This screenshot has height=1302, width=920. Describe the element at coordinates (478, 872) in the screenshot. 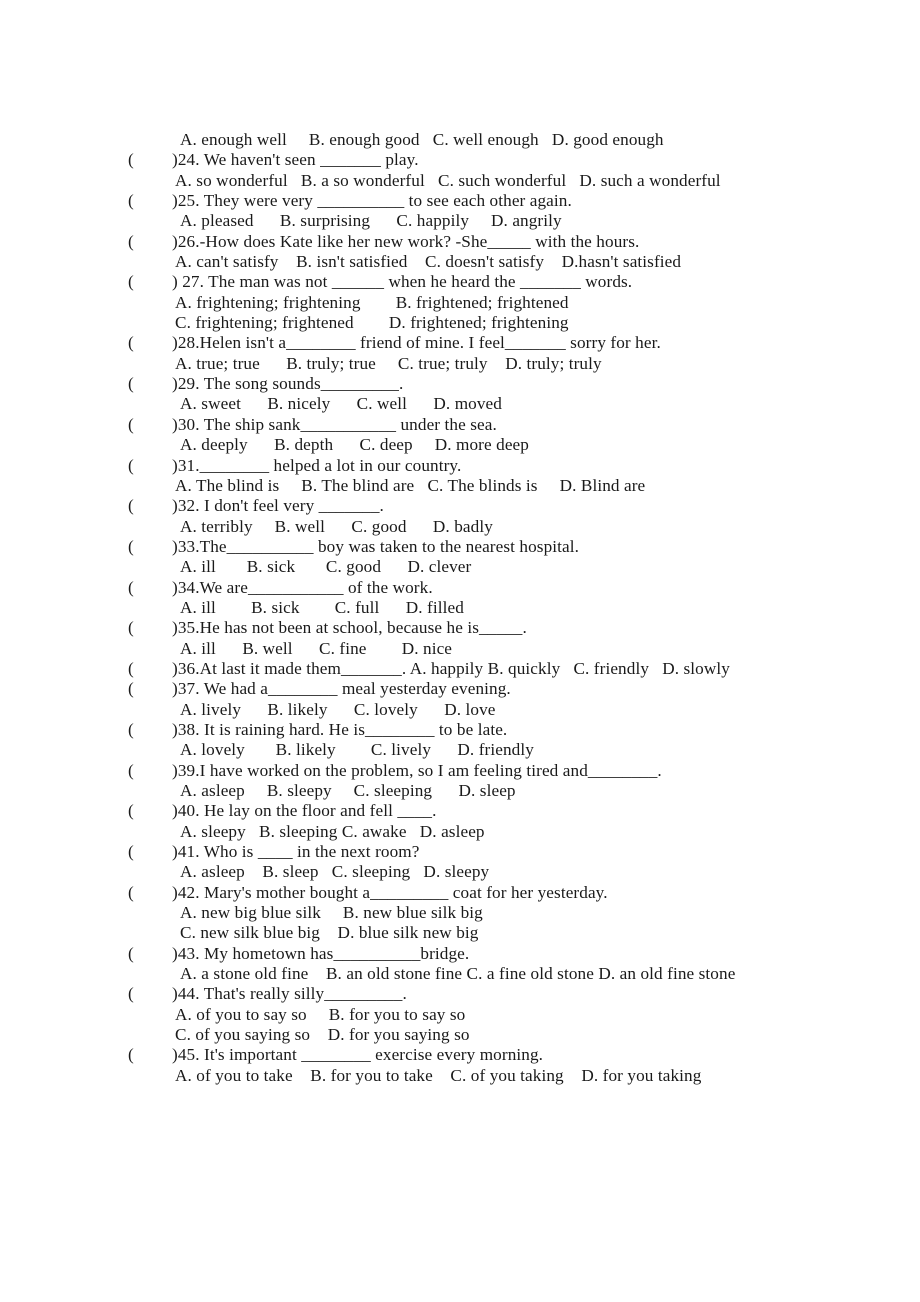

I see `option-line: A. asleep B. sleep C. sleeping D. sleepy` at that location.